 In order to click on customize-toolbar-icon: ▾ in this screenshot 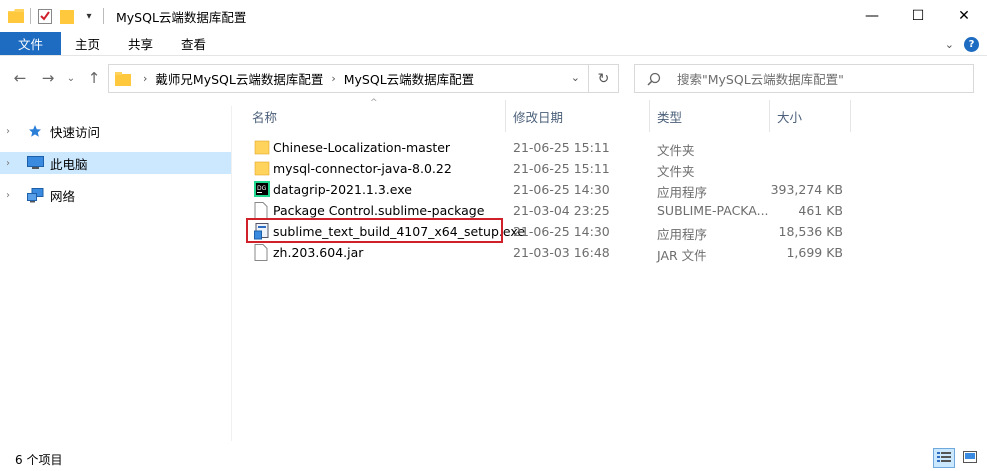, I will do `click(89, 16)`.